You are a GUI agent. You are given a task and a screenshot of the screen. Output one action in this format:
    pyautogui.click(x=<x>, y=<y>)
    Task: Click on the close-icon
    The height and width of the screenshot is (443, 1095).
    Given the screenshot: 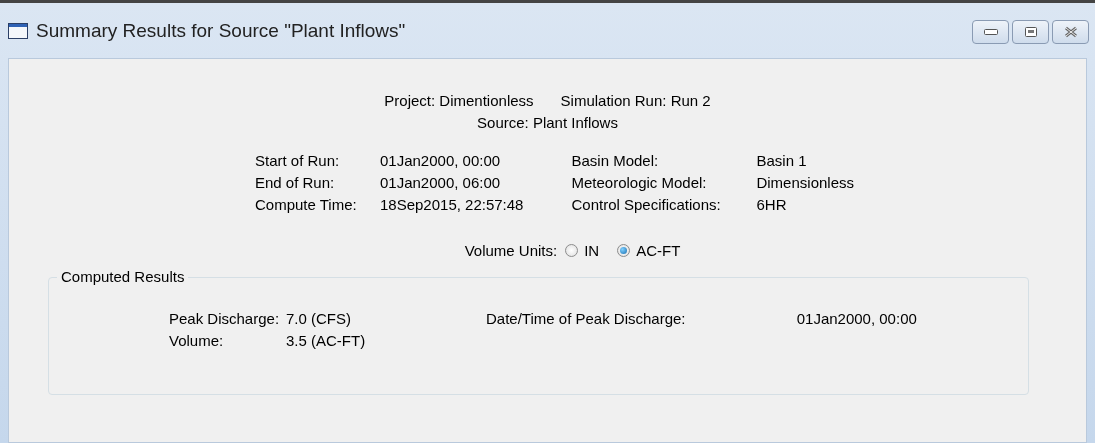 What is the action you would take?
    pyautogui.click(x=1070, y=31)
    